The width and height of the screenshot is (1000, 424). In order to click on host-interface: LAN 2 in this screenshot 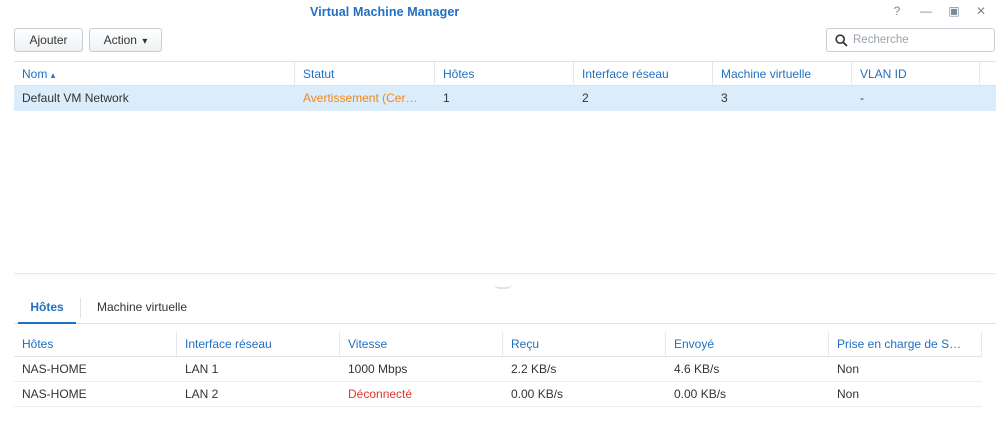, I will do `click(202, 394)`.